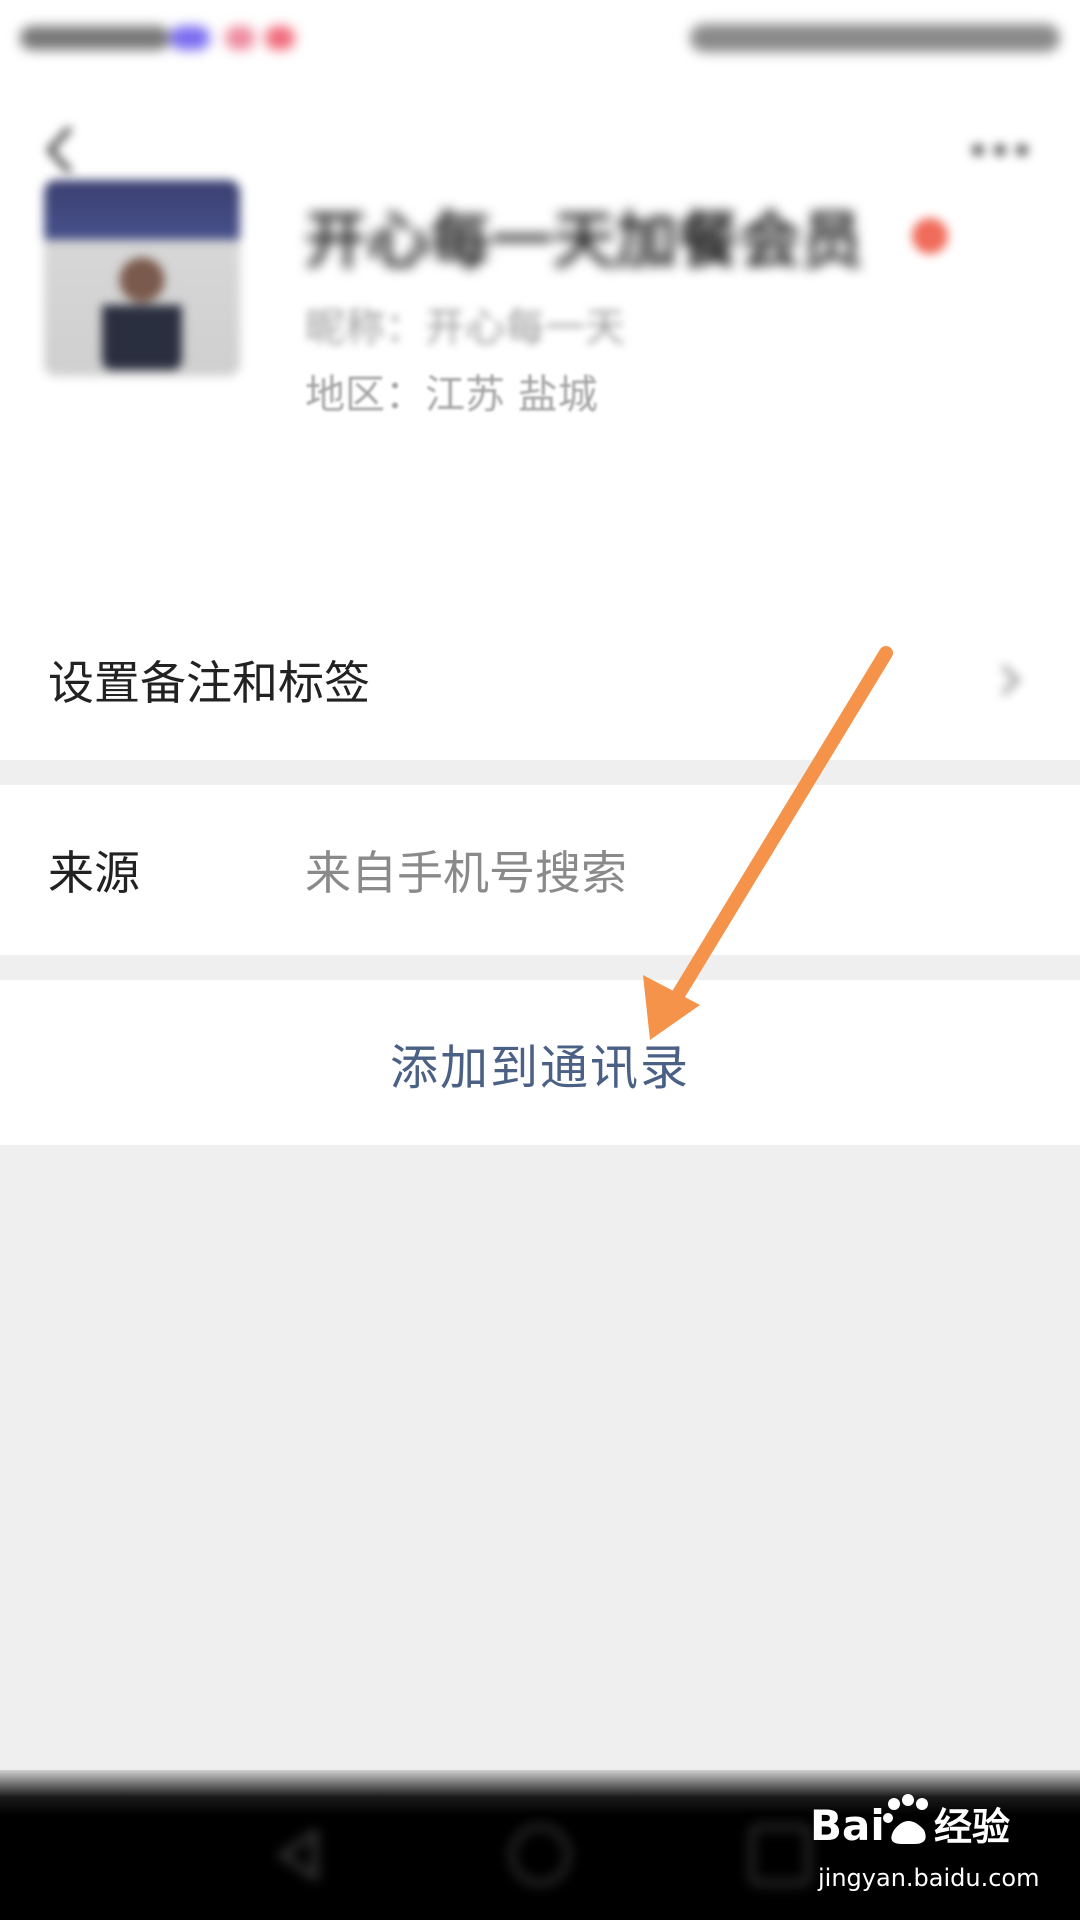 Image resolution: width=1080 pixels, height=1920 pixels. What do you see at coordinates (910, 1822) in the screenshot?
I see `baidu-paw-logo: Bai 经验` at bounding box center [910, 1822].